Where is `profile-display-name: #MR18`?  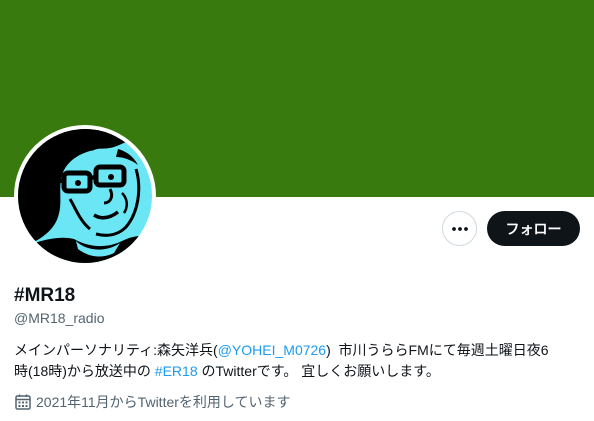
profile-display-name: #MR18 is located at coordinates (45, 295).